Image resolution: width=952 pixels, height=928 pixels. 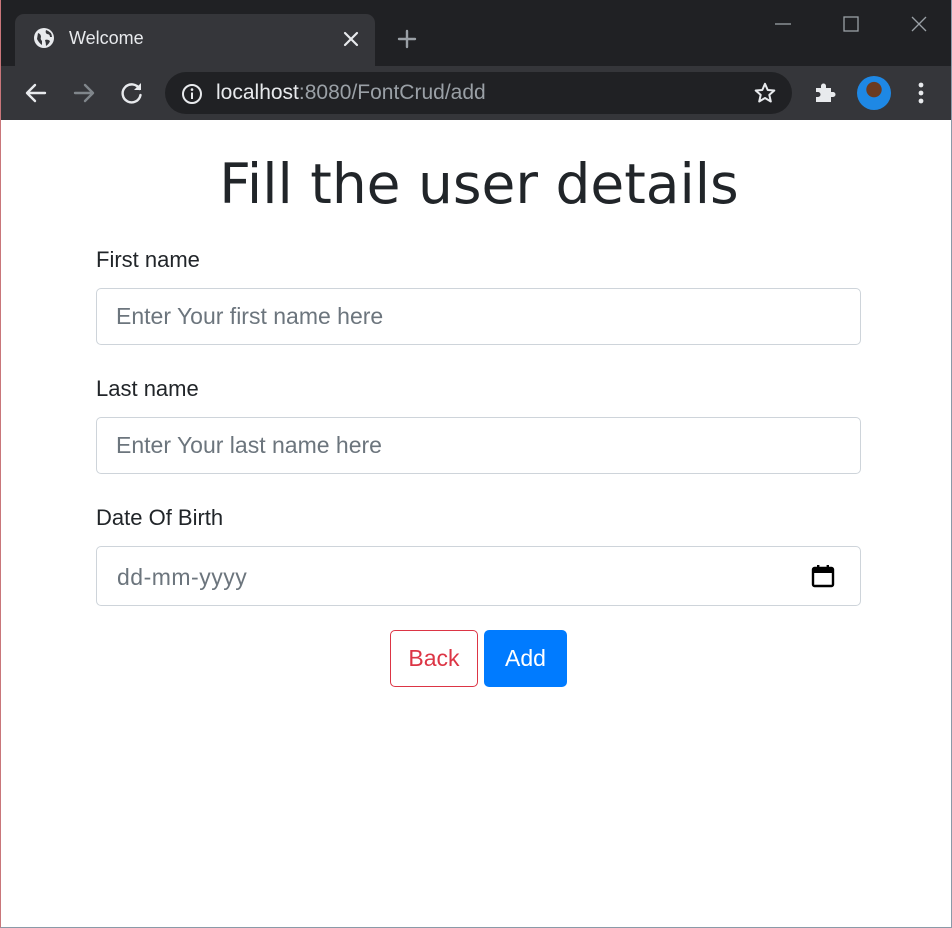 What do you see at coordinates (825, 93) in the screenshot?
I see `puzzle-icon` at bounding box center [825, 93].